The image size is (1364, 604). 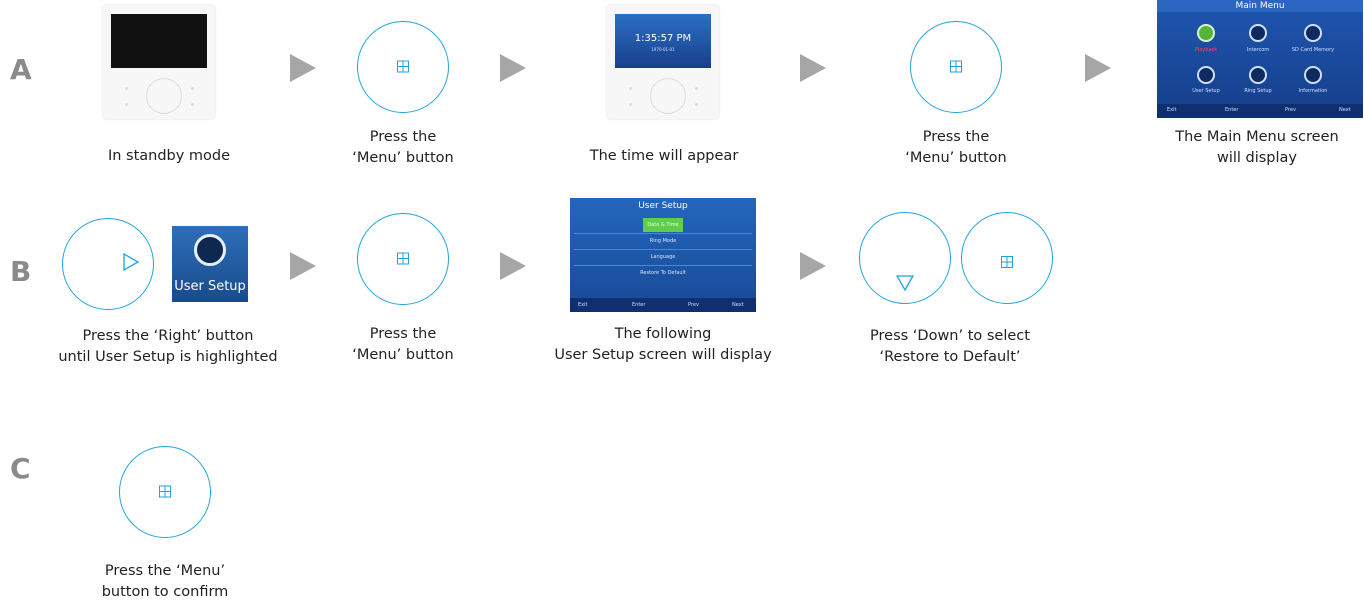 I want to click on device-time: 1:35:57 PM, so click(x=663, y=38).